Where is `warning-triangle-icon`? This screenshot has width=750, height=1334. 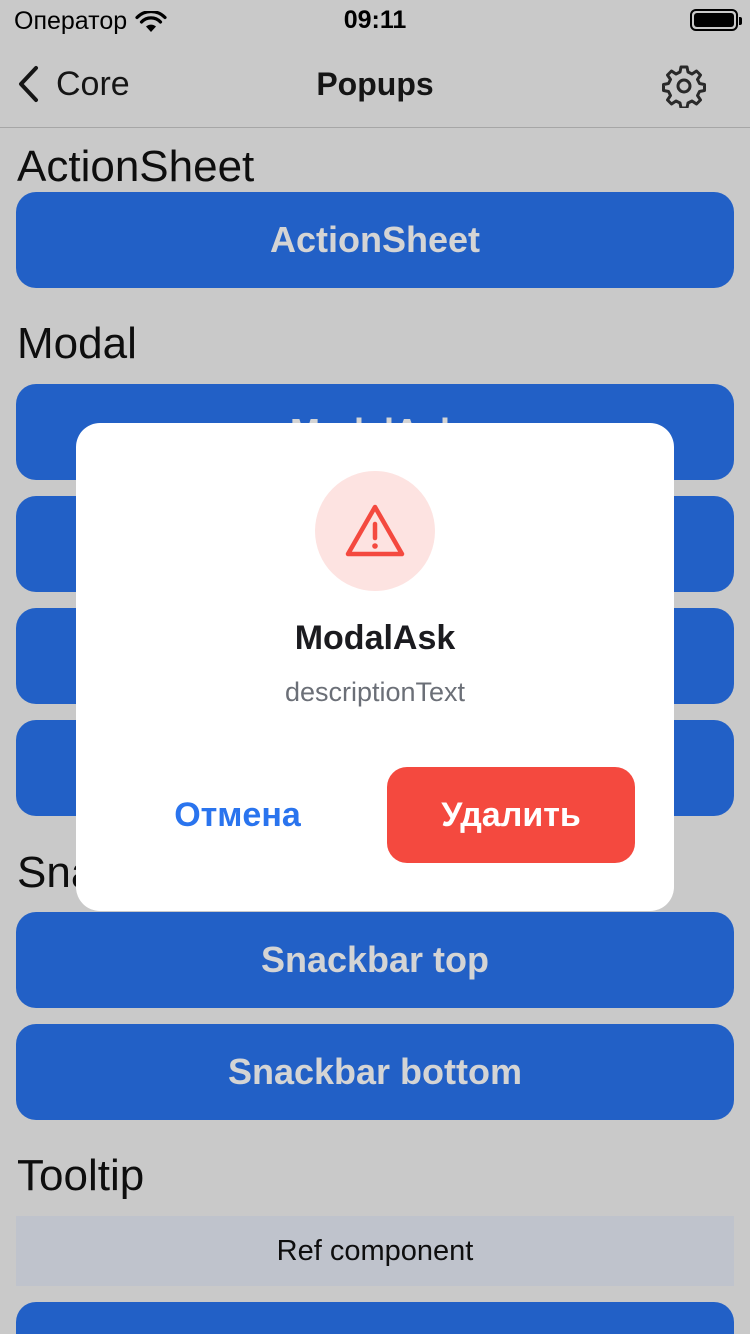 warning-triangle-icon is located at coordinates (375, 530).